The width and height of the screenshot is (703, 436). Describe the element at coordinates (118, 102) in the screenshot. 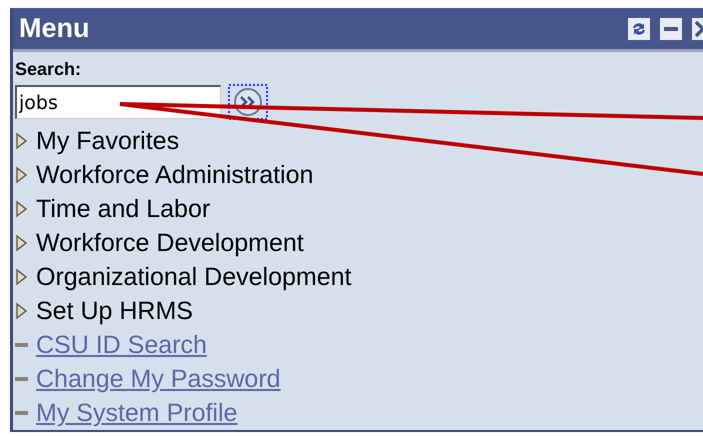

I see `search-field: jobs` at that location.